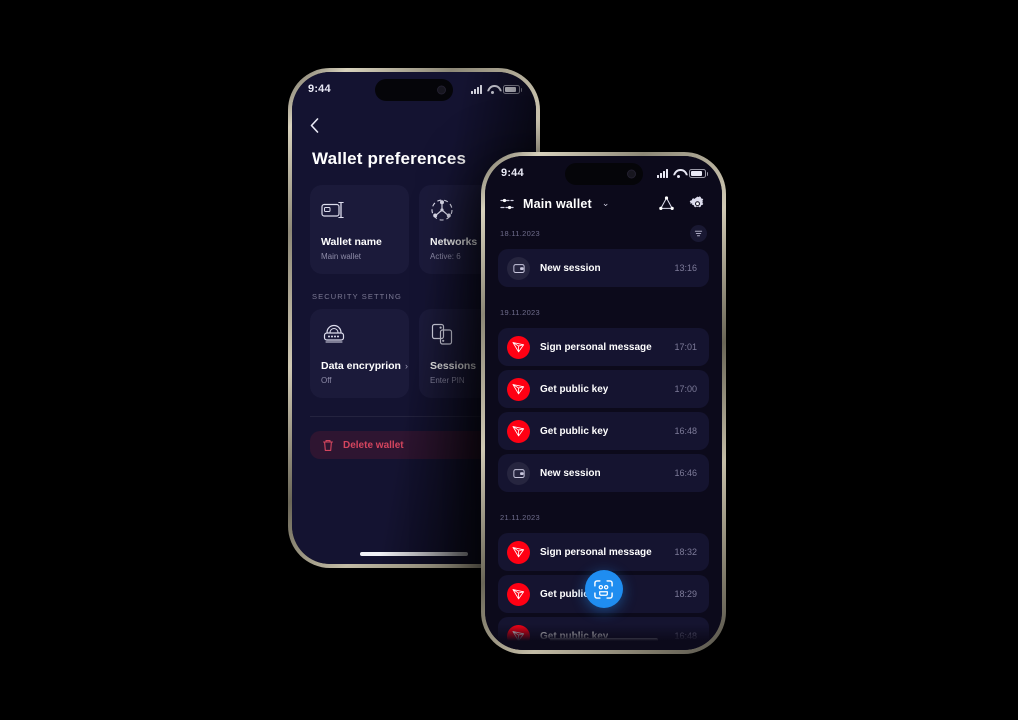 The width and height of the screenshot is (1018, 720). I want to click on date-group-header: 18.11.2023, so click(603, 233).